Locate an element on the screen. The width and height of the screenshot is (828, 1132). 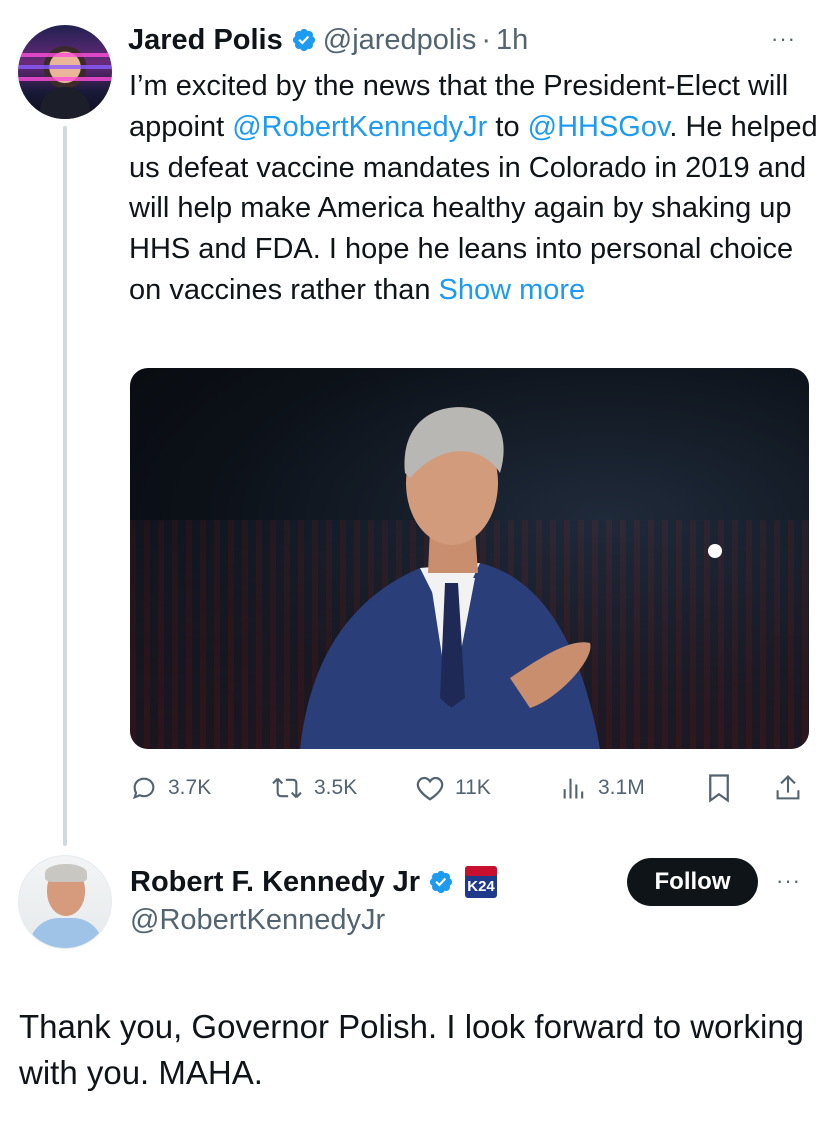
repost-count: 3.5K is located at coordinates (336, 787).